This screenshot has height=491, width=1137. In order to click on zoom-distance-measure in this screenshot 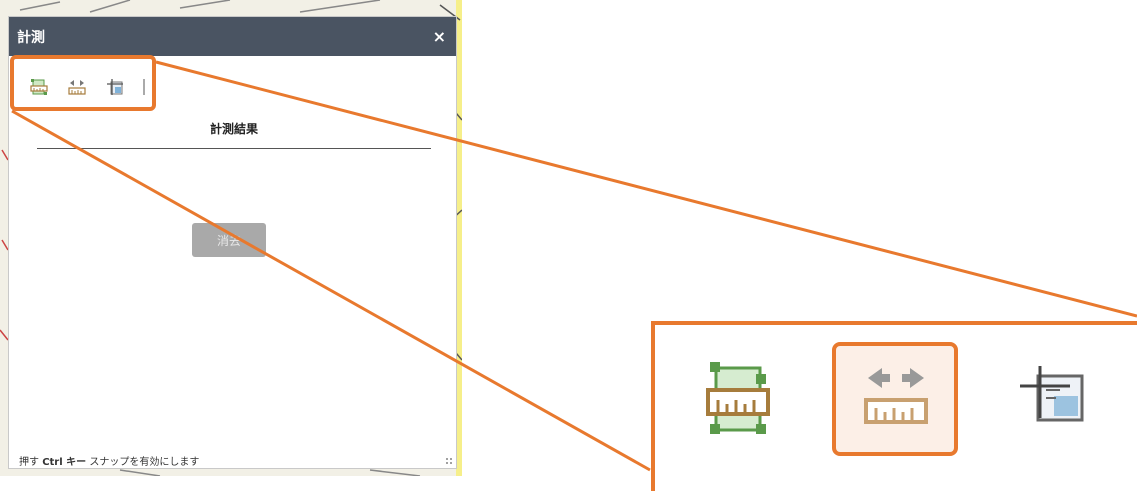, I will do `click(896, 399)`.